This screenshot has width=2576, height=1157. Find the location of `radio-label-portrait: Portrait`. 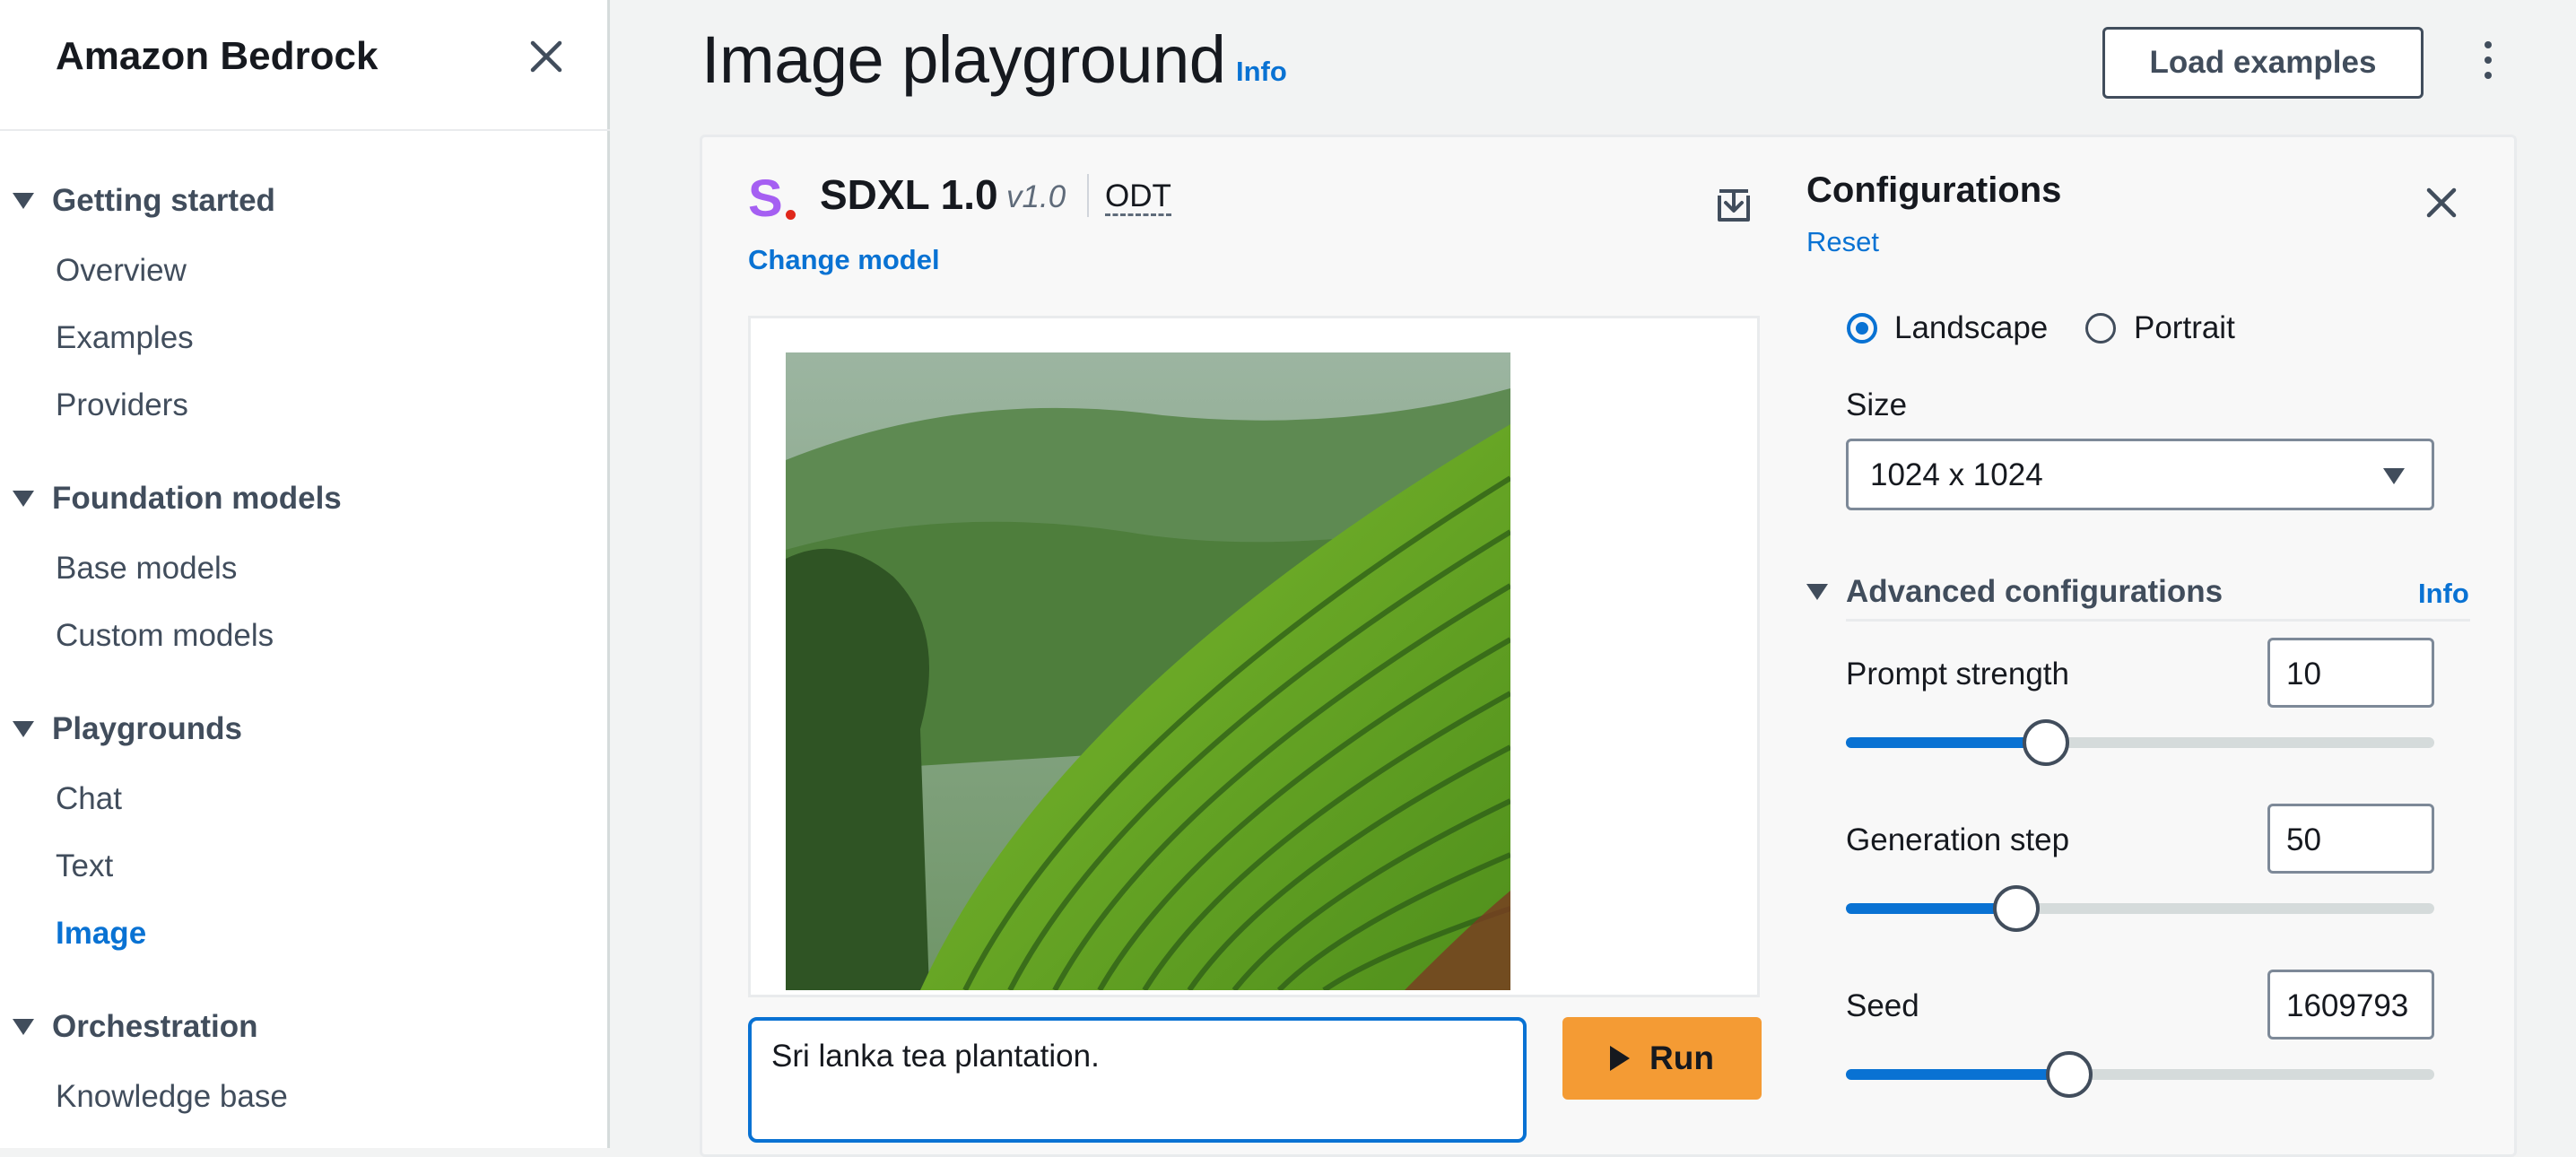

radio-label-portrait: Portrait is located at coordinates (2184, 327).